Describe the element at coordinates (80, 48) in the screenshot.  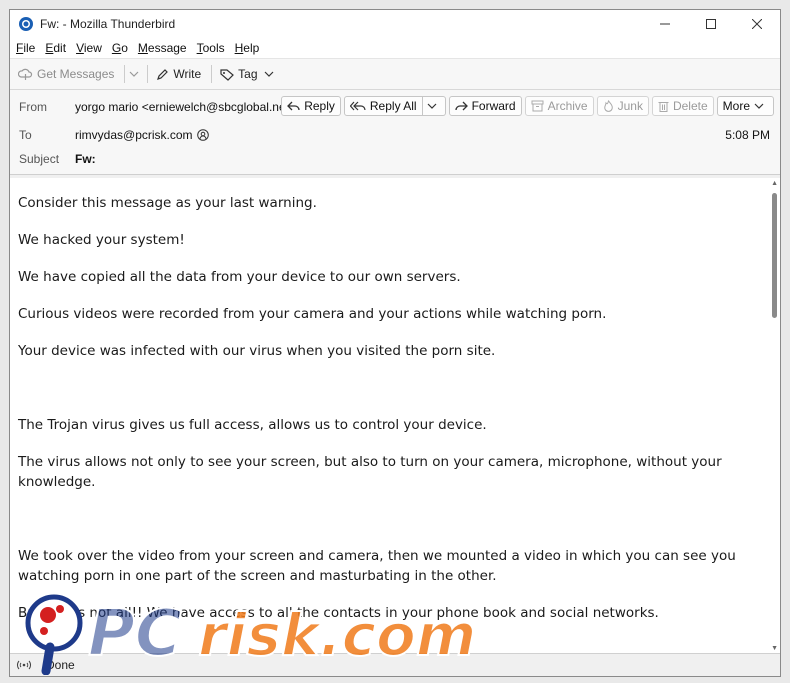
I see `menu-view-accel: V` at that location.